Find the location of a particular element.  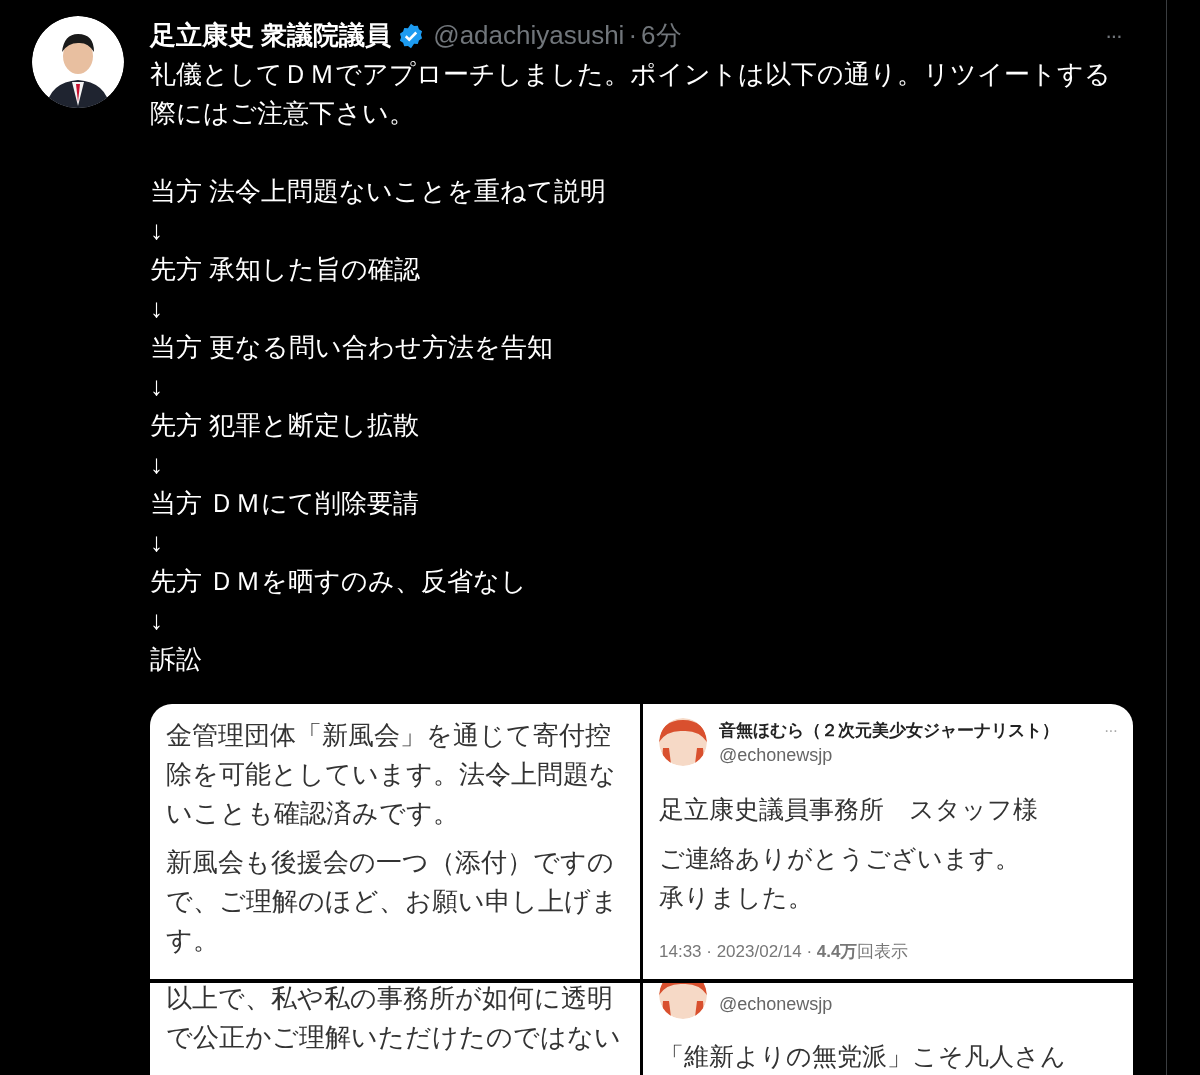

screenshot-text: 承りました。 is located at coordinates (736, 898).